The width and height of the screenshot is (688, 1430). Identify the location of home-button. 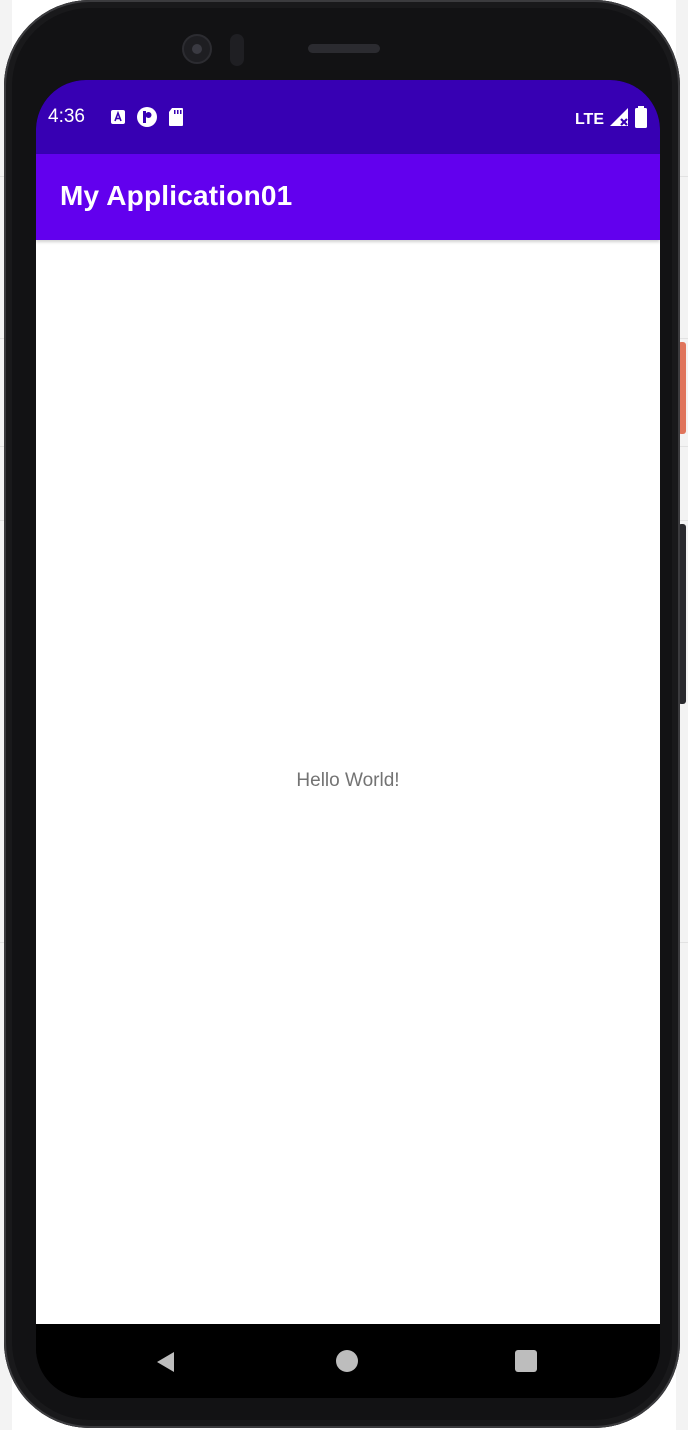
(347, 1361).